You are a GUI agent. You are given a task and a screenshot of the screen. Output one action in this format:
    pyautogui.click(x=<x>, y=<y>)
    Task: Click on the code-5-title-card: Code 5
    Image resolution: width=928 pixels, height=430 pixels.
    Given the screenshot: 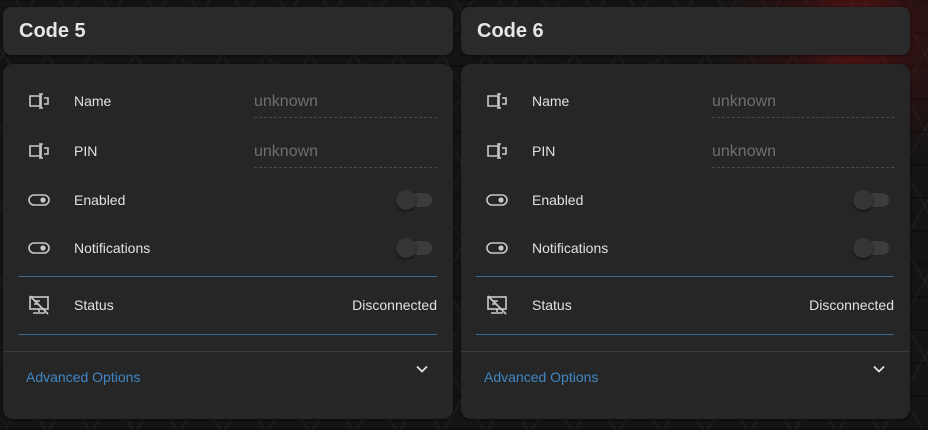 What is the action you would take?
    pyautogui.click(x=228, y=31)
    